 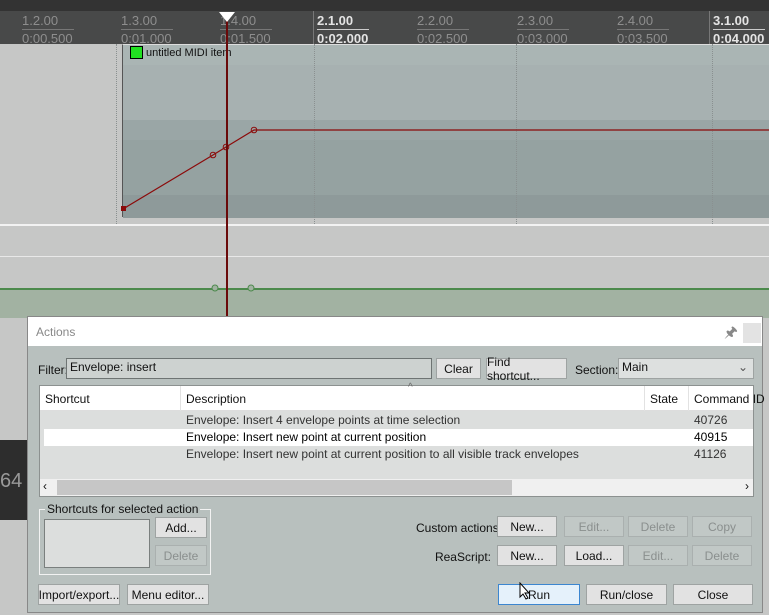 What do you see at coordinates (713, 594) in the screenshot?
I see `close-button: Close` at bounding box center [713, 594].